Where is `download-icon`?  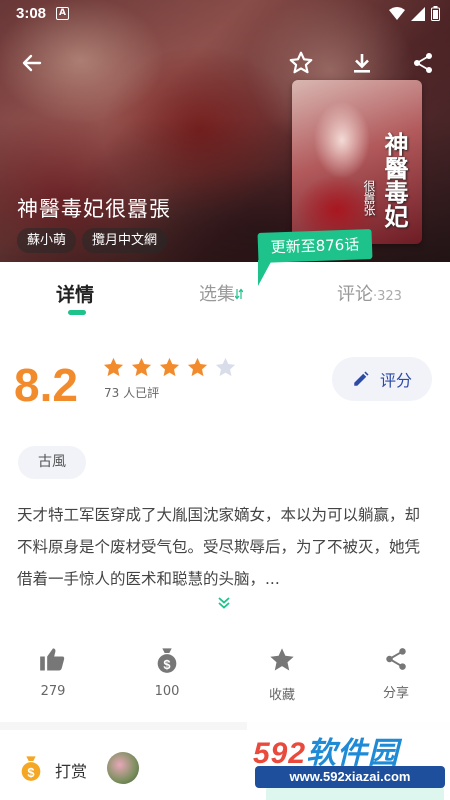 download-icon is located at coordinates (362, 63).